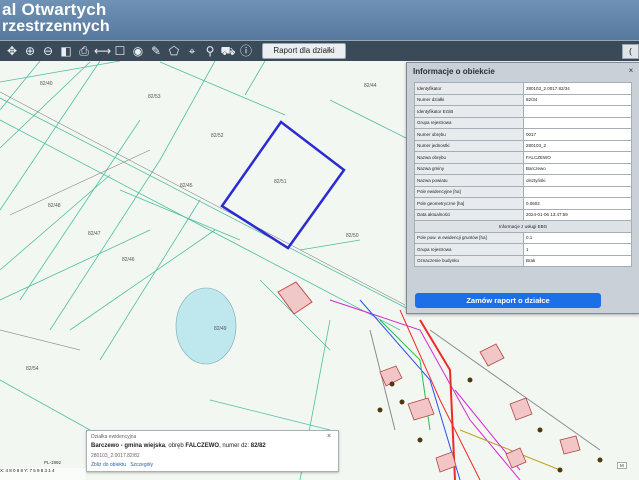 This screenshot has width=639, height=480. What do you see at coordinates (66, 51) in the screenshot?
I see `layers-icon: ◧` at bounding box center [66, 51].